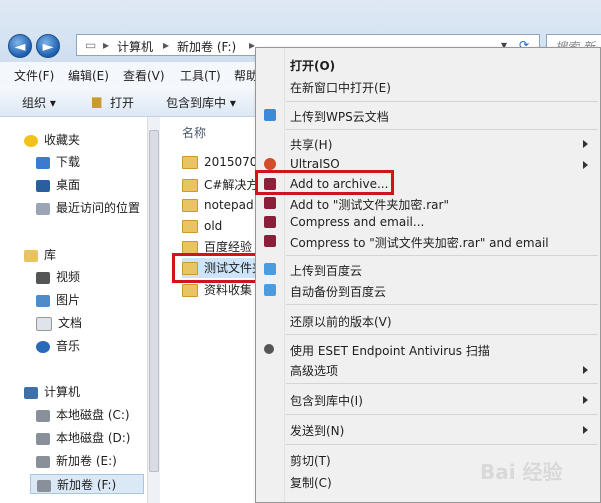 The height and width of the screenshot is (503, 601). I want to click on nav-libraries: 库, so click(40, 255).